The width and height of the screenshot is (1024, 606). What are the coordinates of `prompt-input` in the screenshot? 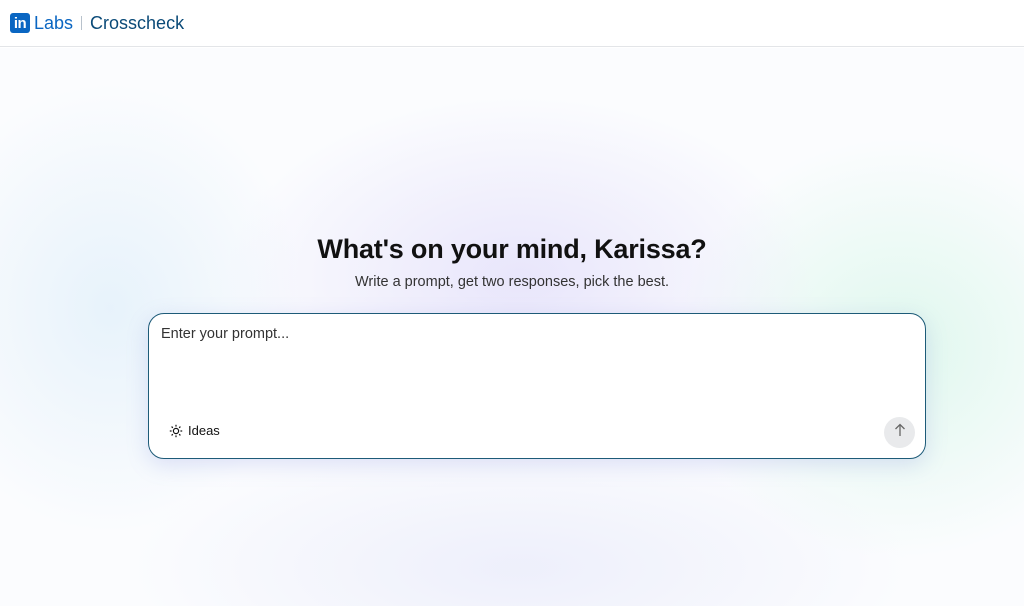 It's located at (531, 356).